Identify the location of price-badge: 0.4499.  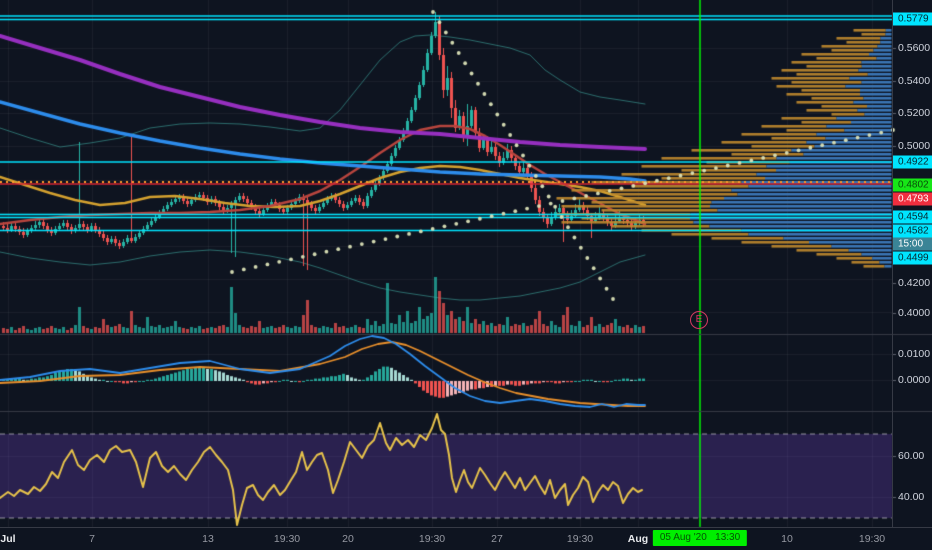
(912, 258).